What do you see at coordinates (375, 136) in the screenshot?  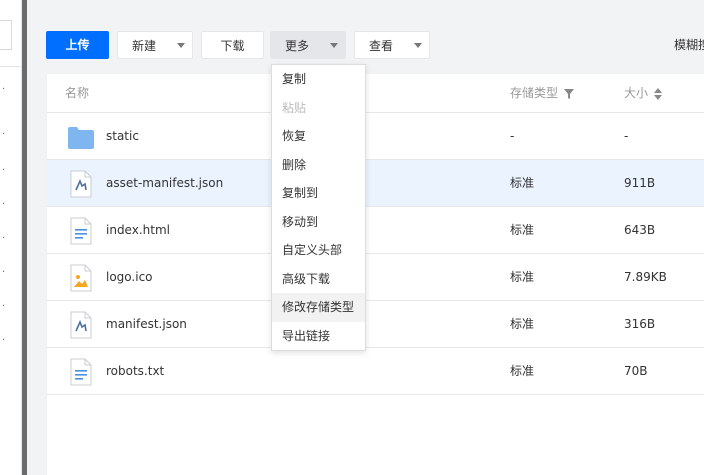 I see `table-row: static - -` at bounding box center [375, 136].